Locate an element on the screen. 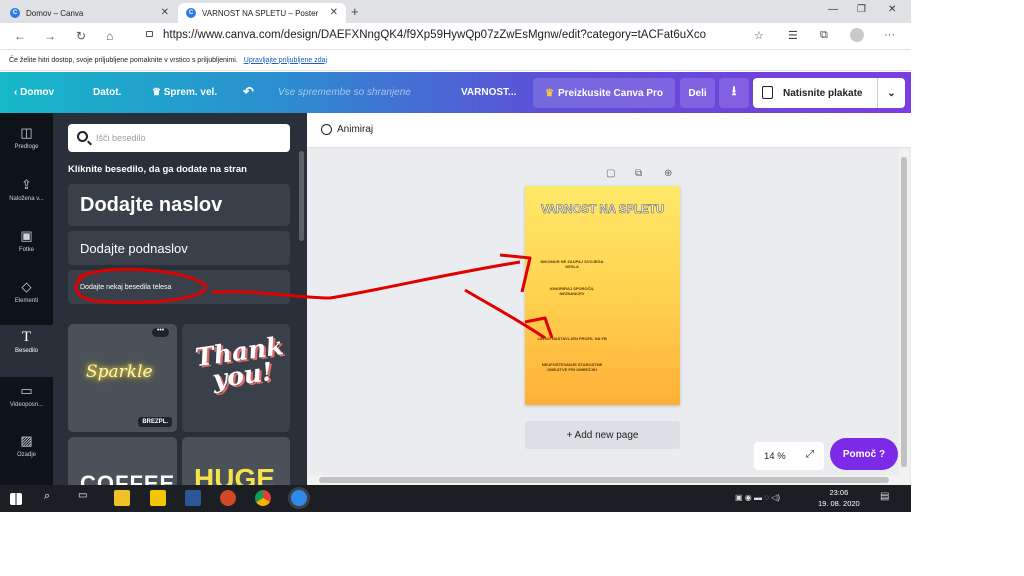  tab-poster: C VARNOST NA SPLETU – Poster ✕ is located at coordinates (262, 13).